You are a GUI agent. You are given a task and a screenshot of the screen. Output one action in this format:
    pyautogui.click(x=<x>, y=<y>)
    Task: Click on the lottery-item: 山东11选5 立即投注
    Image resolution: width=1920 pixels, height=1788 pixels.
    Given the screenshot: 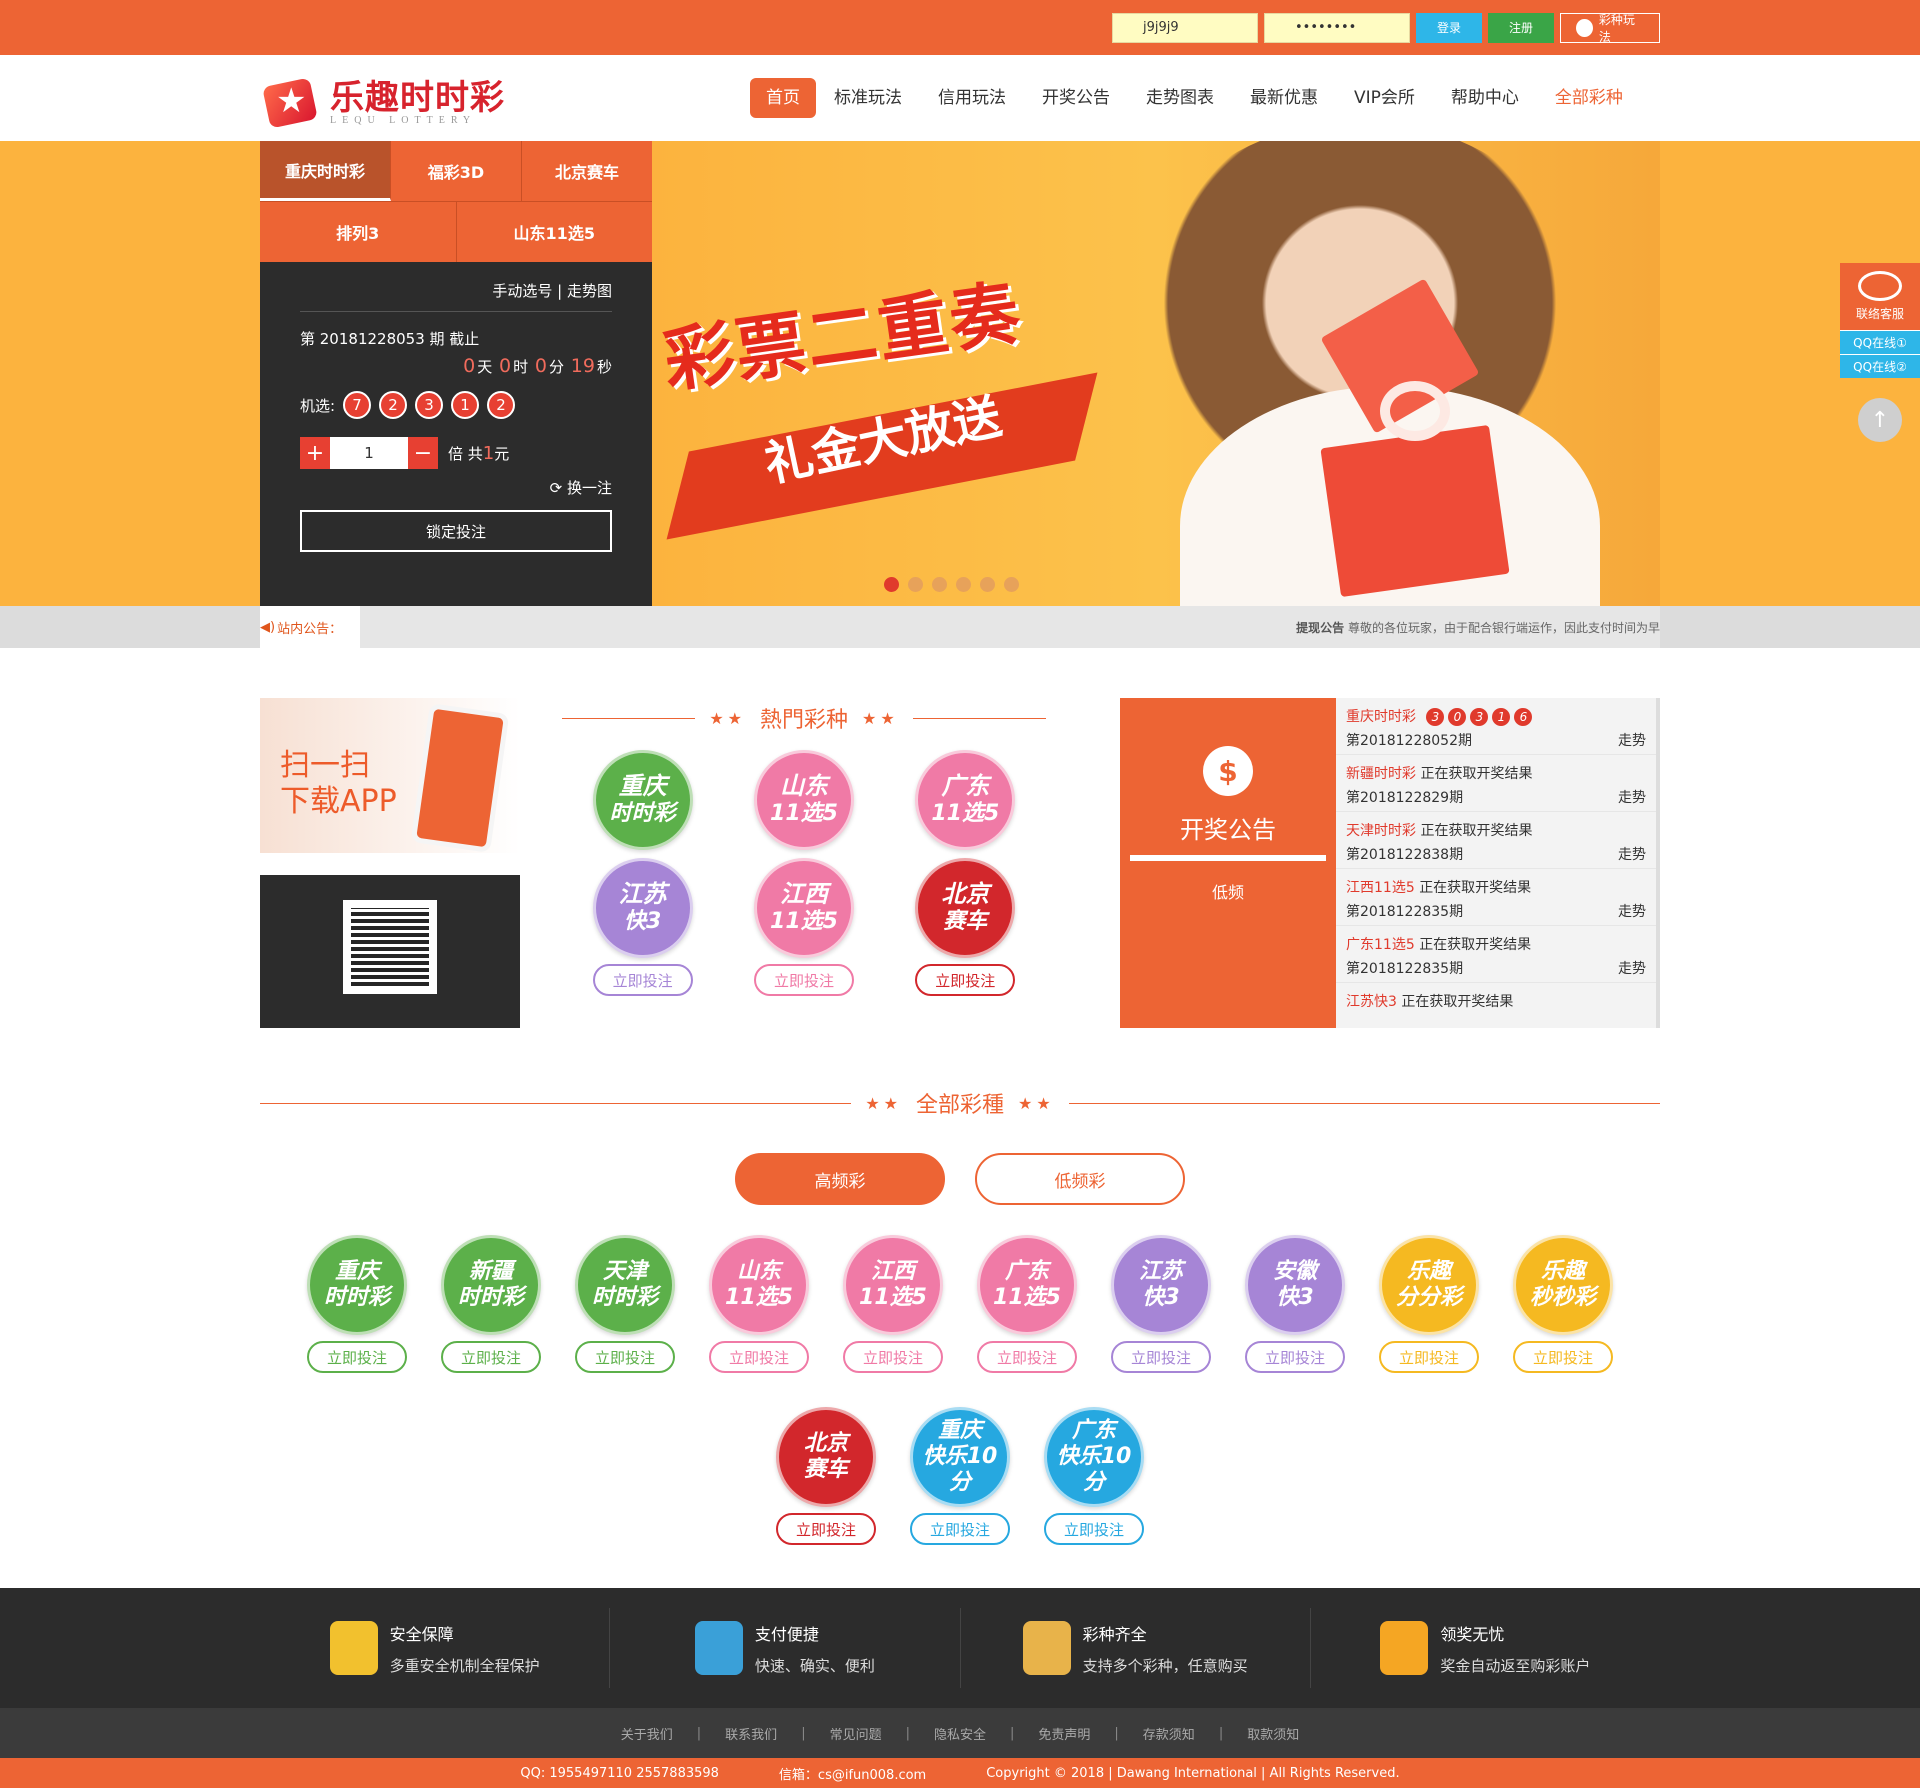 What is the action you would take?
    pyautogui.click(x=759, y=1304)
    